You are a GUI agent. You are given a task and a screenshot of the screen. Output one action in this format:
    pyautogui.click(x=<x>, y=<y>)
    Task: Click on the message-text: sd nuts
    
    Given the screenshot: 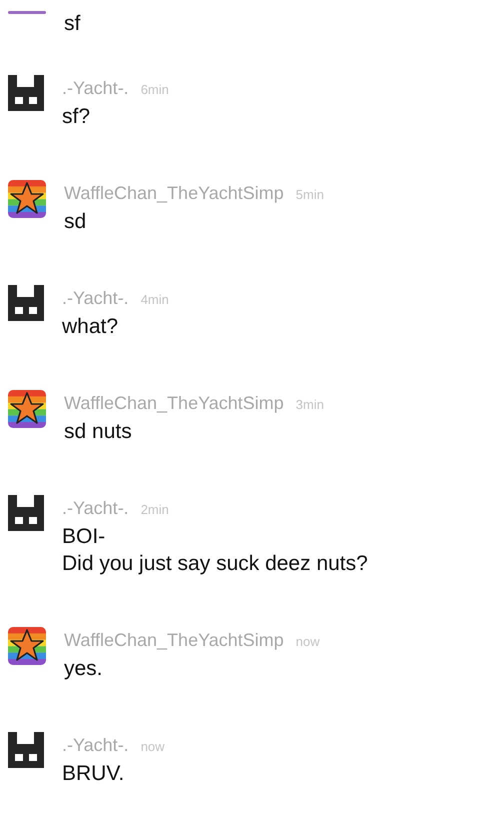 What is the action you would take?
    pyautogui.click(x=98, y=432)
    